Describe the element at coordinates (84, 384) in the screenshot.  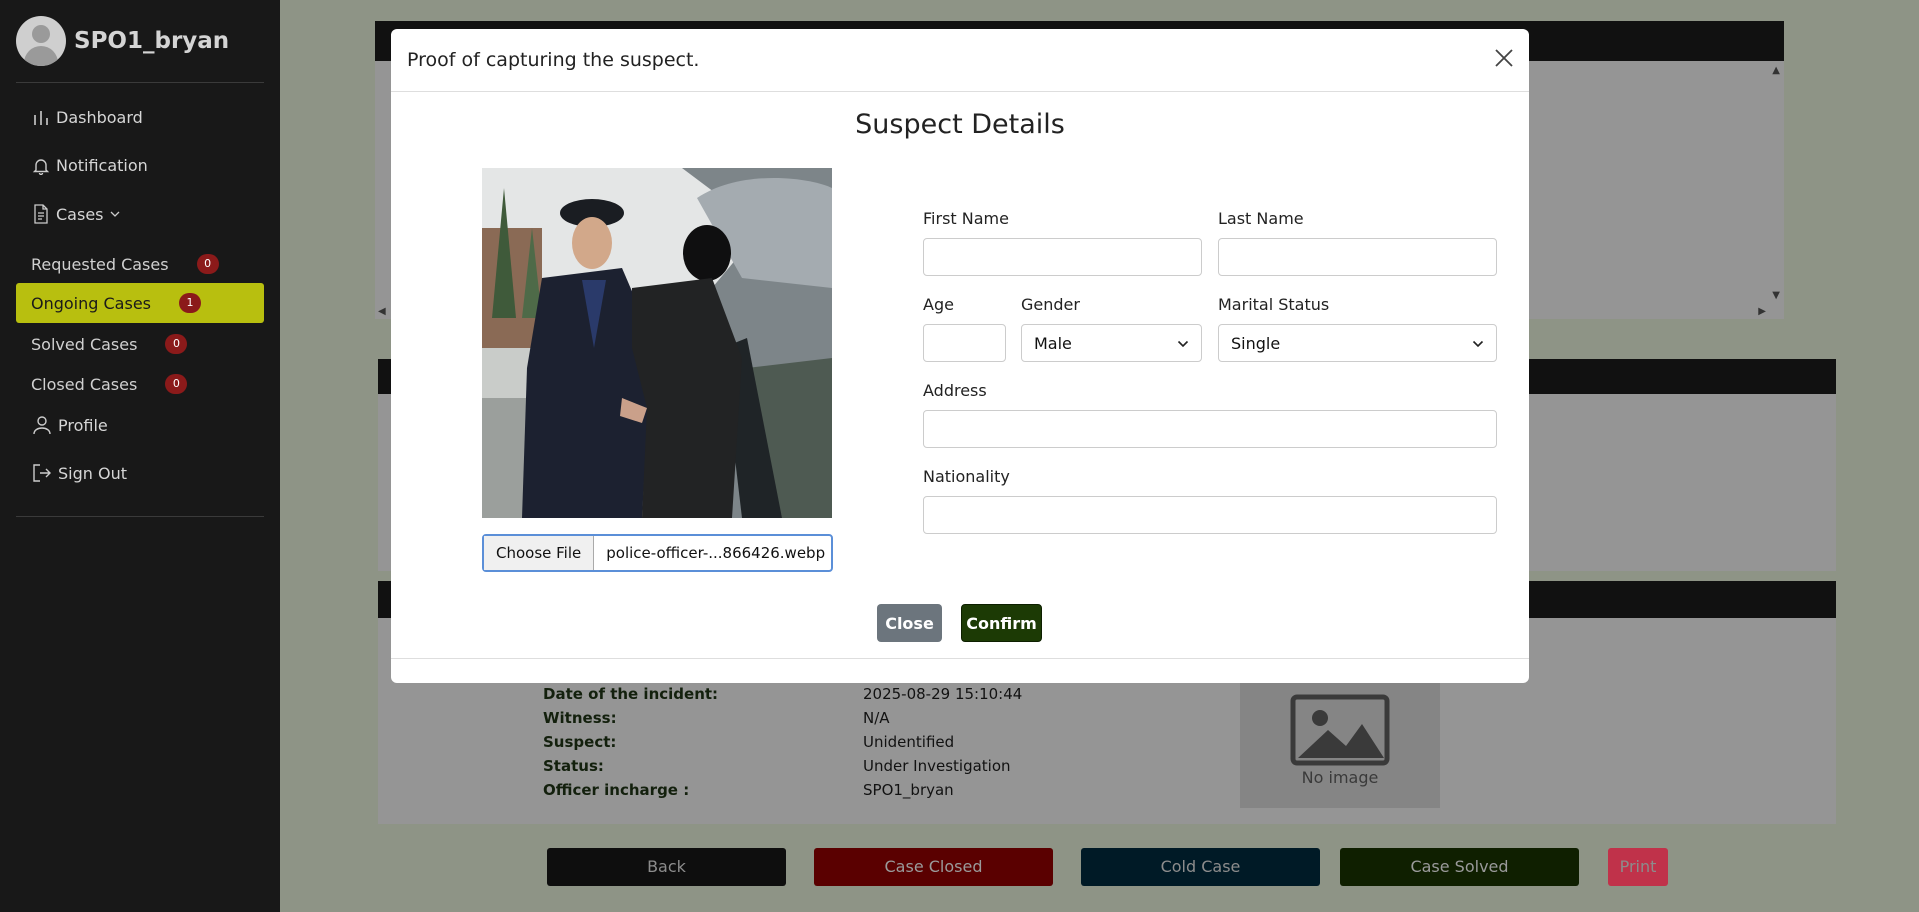
I see `sidebar-item-label: Closed Cases` at that location.